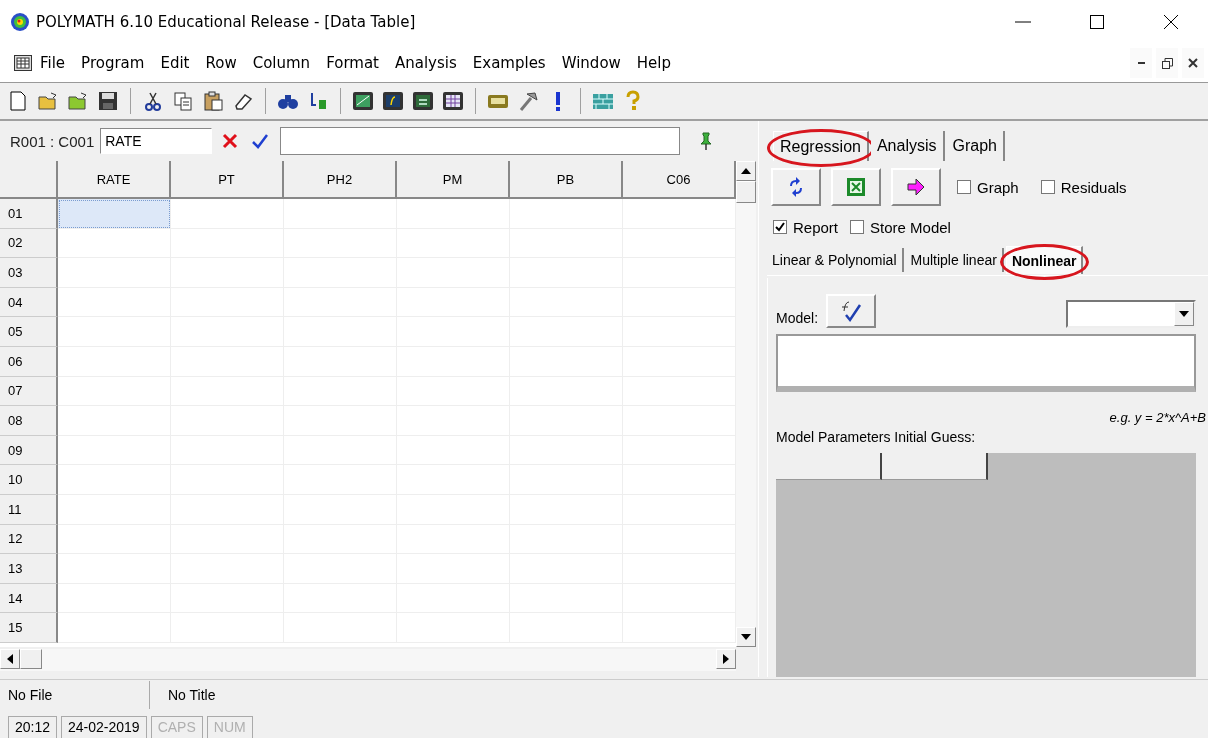 Image resolution: width=1208 pixels, height=738 pixels. Describe the element at coordinates (363, 101) in the screenshot. I see `line-chart-button` at that location.